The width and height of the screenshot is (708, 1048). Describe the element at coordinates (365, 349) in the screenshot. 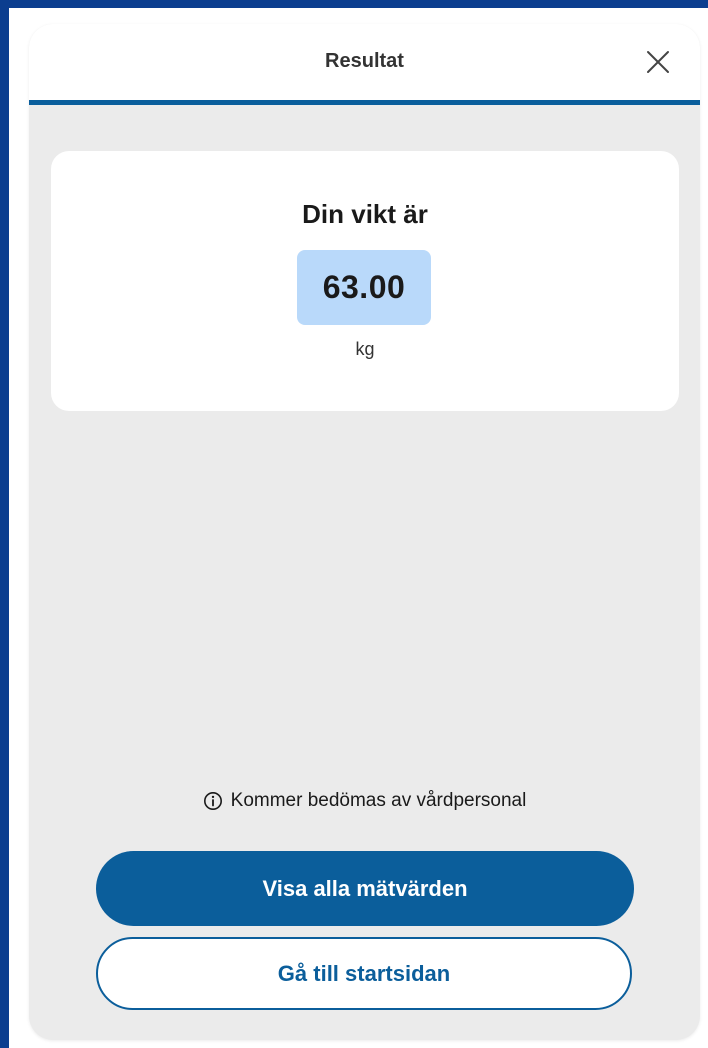

I see `weight-unit: kg` at that location.